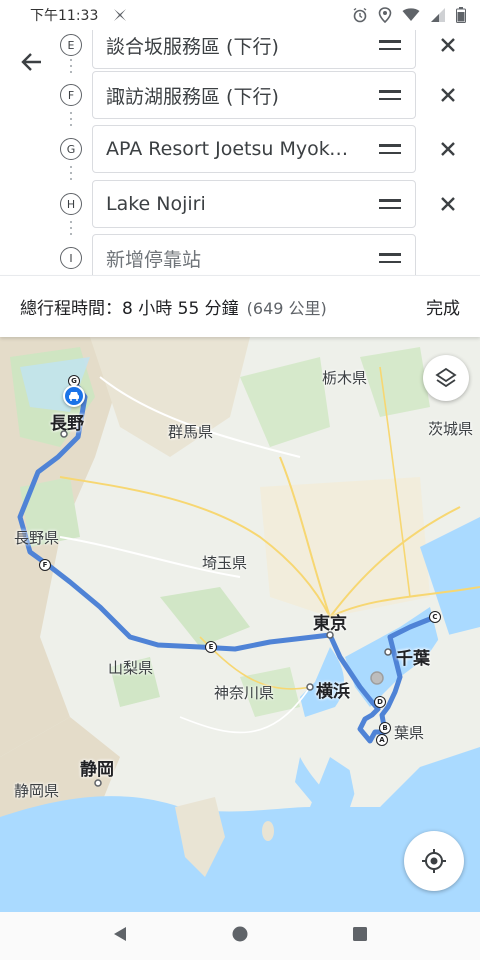 This screenshot has height=960, width=480. I want to click on map-label: 静岡県, so click(37, 791).